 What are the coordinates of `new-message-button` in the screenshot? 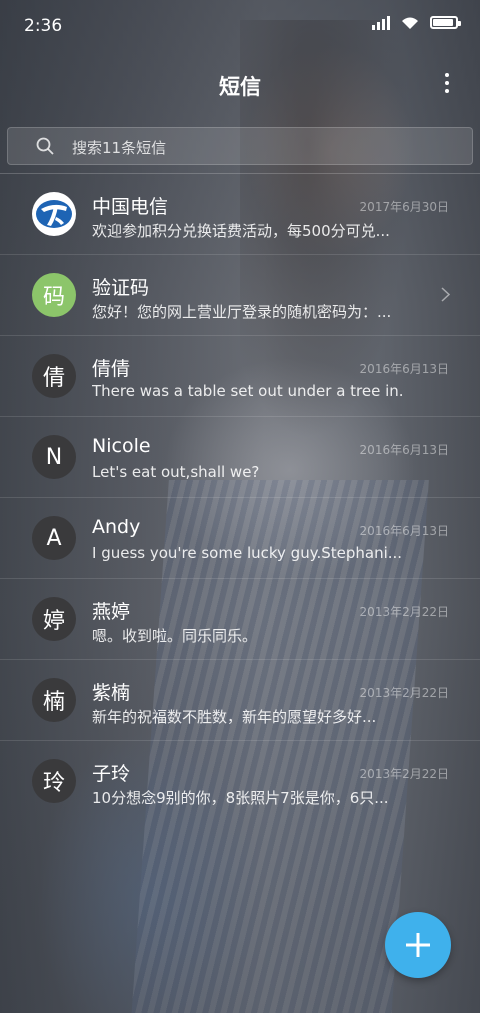 It's located at (418, 945).